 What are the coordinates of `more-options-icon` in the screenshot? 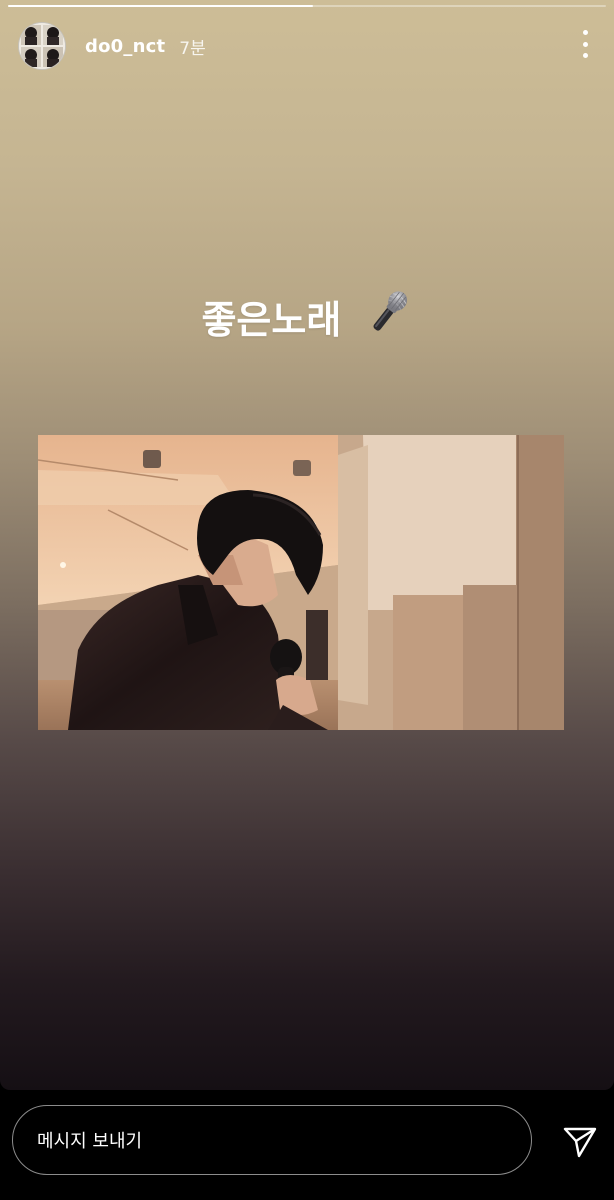 It's located at (585, 44).